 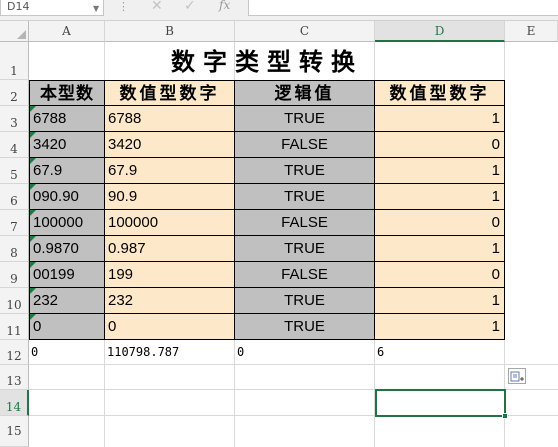 What do you see at coordinates (305, 352) in the screenshot?
I see `total-cell-c: 0` at bounding box center [305, 352].